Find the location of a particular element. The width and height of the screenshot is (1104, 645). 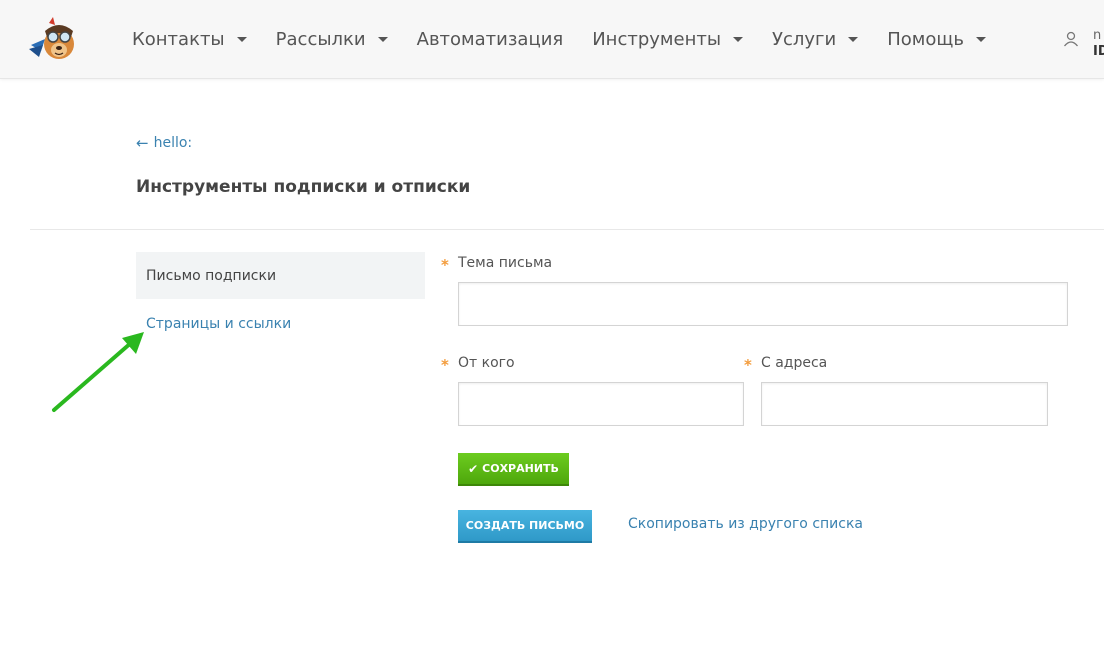

create-letter-button: СОЗДАТЬ ПИСЬМО is located at coordinates (525, 526).